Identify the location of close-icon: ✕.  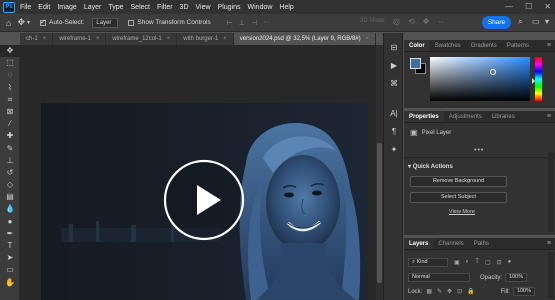
(547, 6).